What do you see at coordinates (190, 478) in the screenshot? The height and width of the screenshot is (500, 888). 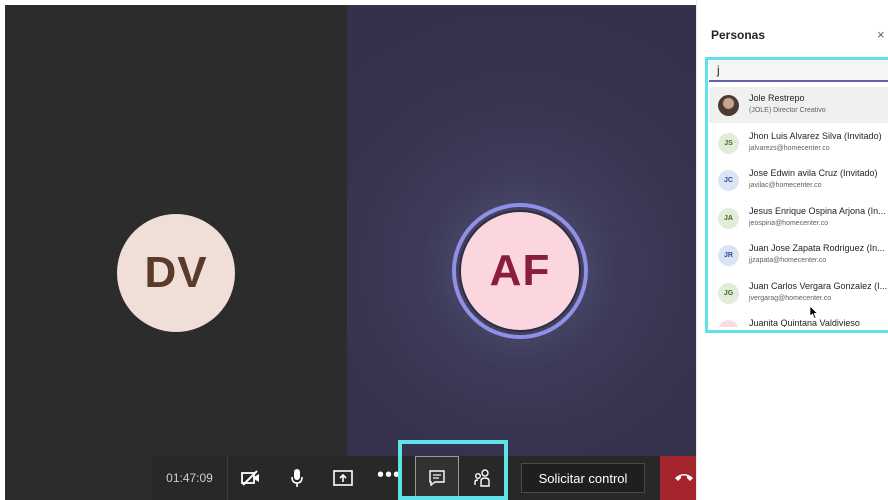 I see `call-timer: 01:47:09` at bounding box center [190, 478].